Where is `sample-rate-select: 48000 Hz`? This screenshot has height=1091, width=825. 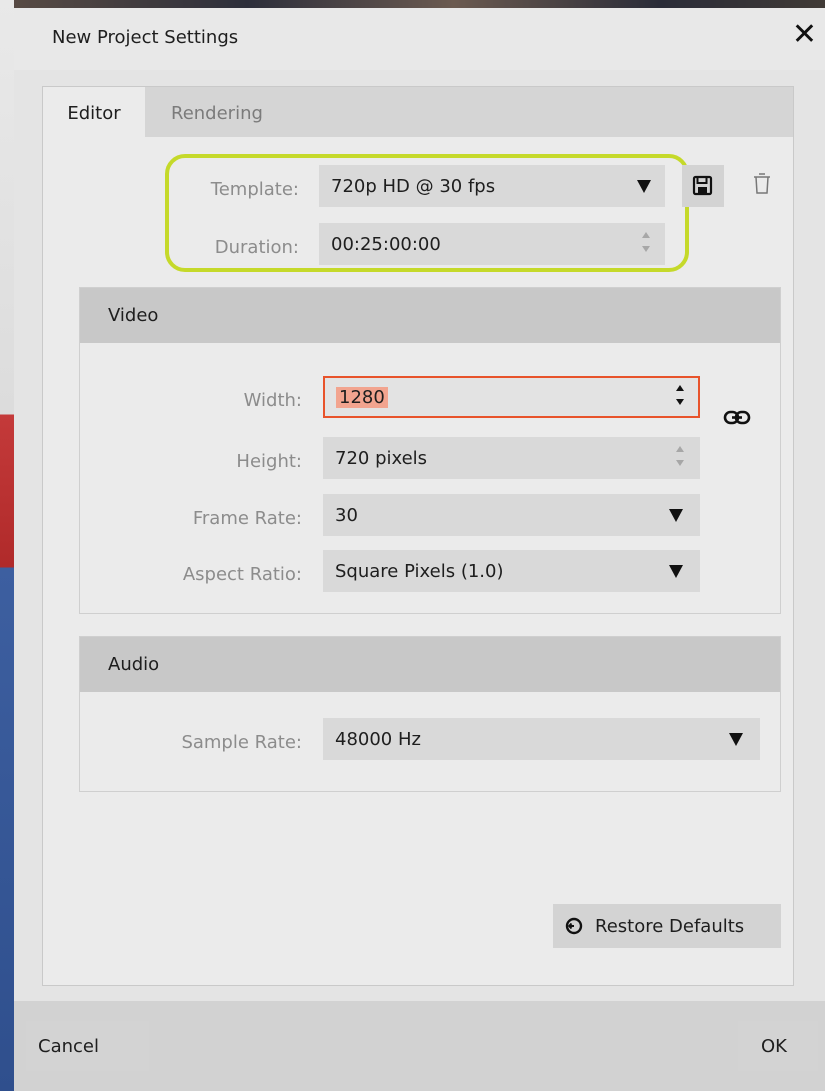 sample-rate-select: 48000 Hz is located at coordinates (541, 739).